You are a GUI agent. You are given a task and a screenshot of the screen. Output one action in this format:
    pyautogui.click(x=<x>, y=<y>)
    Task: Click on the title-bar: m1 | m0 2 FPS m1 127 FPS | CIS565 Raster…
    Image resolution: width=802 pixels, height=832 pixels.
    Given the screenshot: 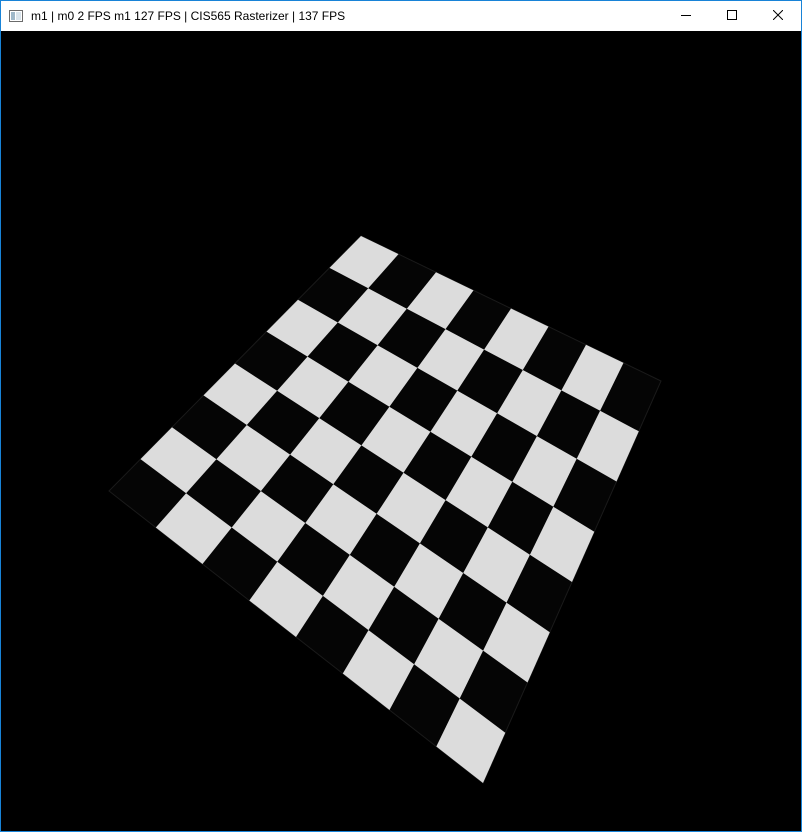 What is the action you would take?
    pyautogui.click(x=401, y=16)
    